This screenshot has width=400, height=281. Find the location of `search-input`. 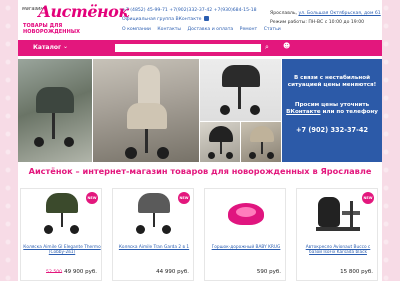

search-input is located at coordinates (188, 48).